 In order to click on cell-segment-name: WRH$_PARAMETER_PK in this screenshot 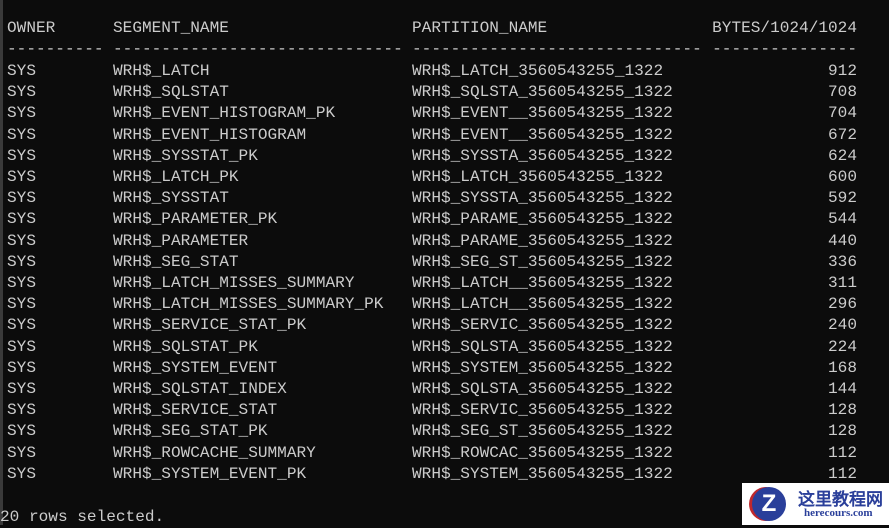, I will do `click(195, 219)`.